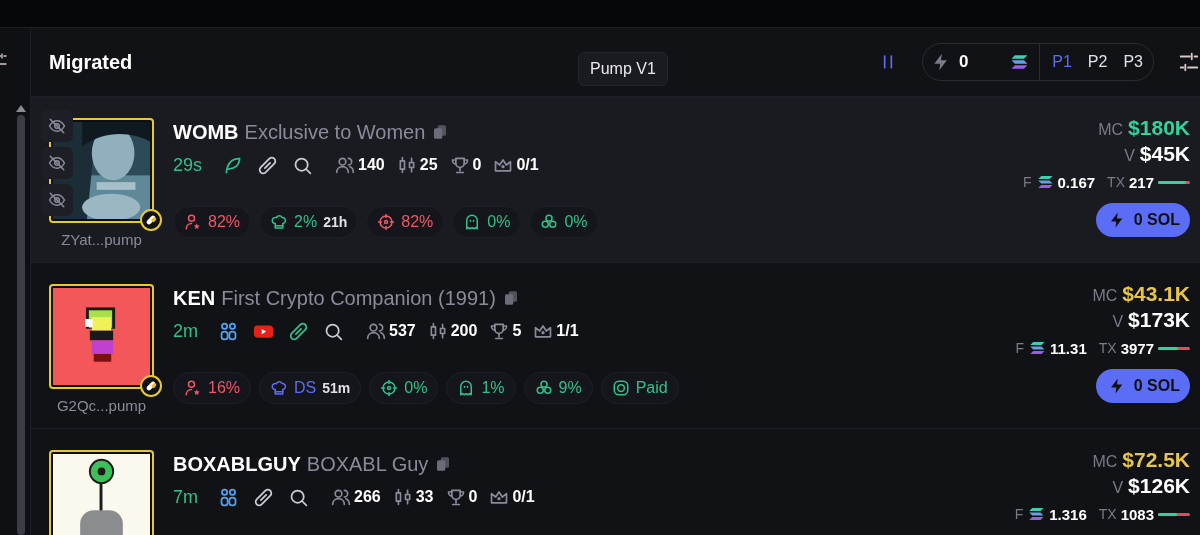 The height and width of the screenshot is (535, 1200). Describe the element at coordinates (101, 239) in the screenshot. I see `token-address: ZYat...pump` at that location.